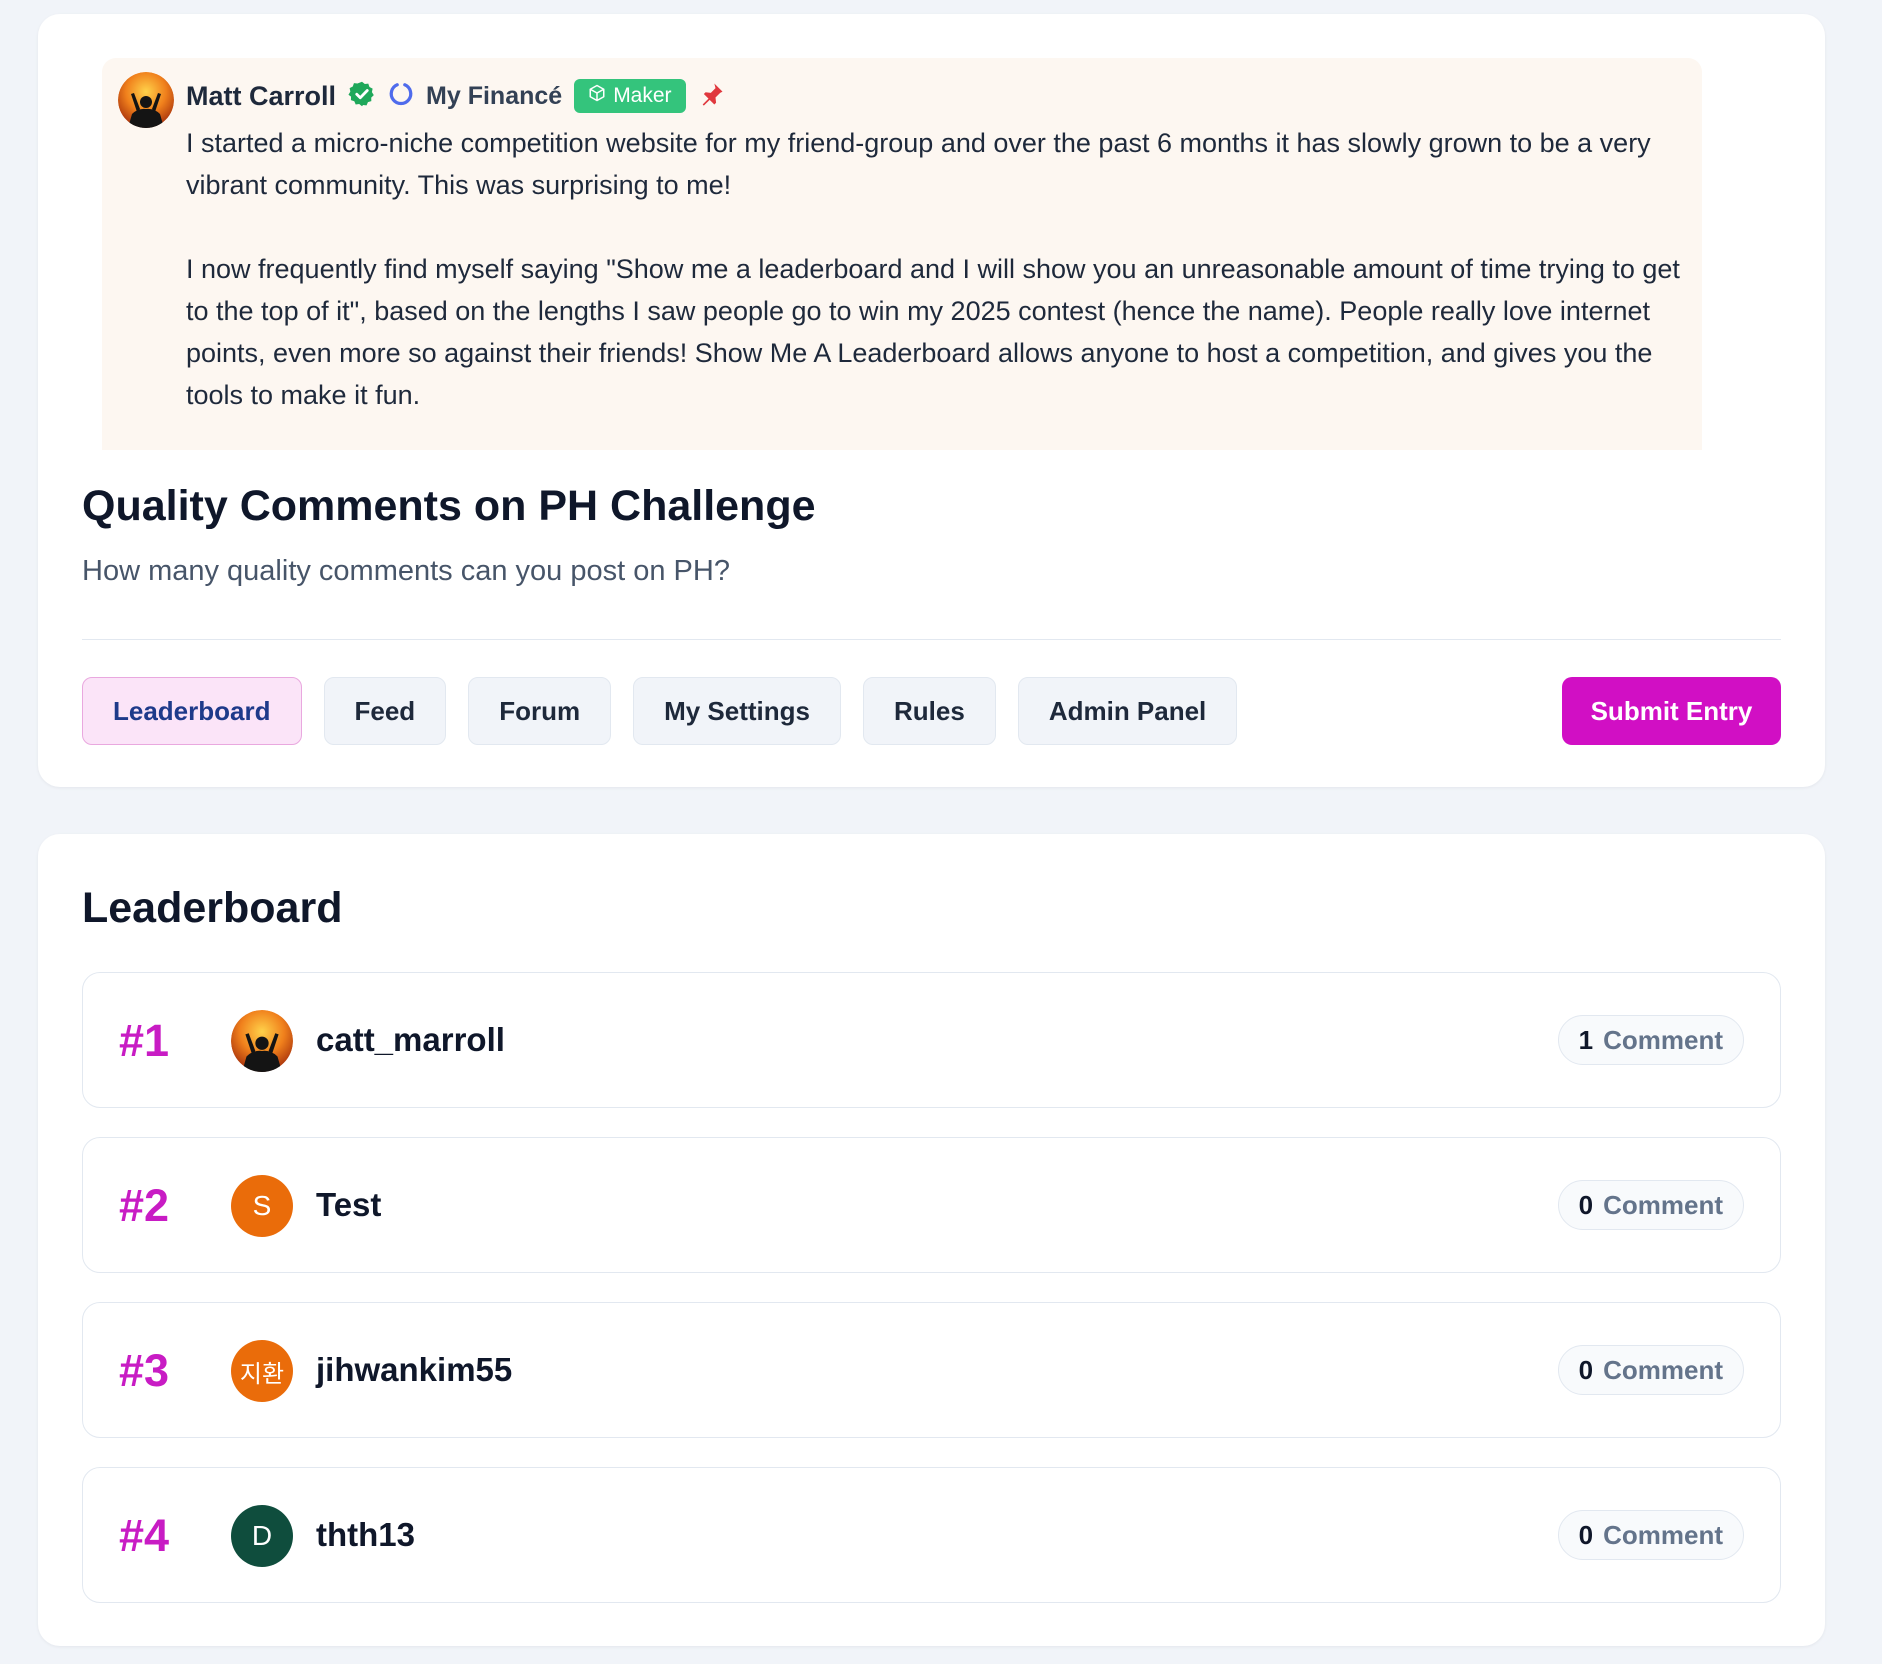  I want to click on leaderboard-title: Leaderboard, so click(212, 908).